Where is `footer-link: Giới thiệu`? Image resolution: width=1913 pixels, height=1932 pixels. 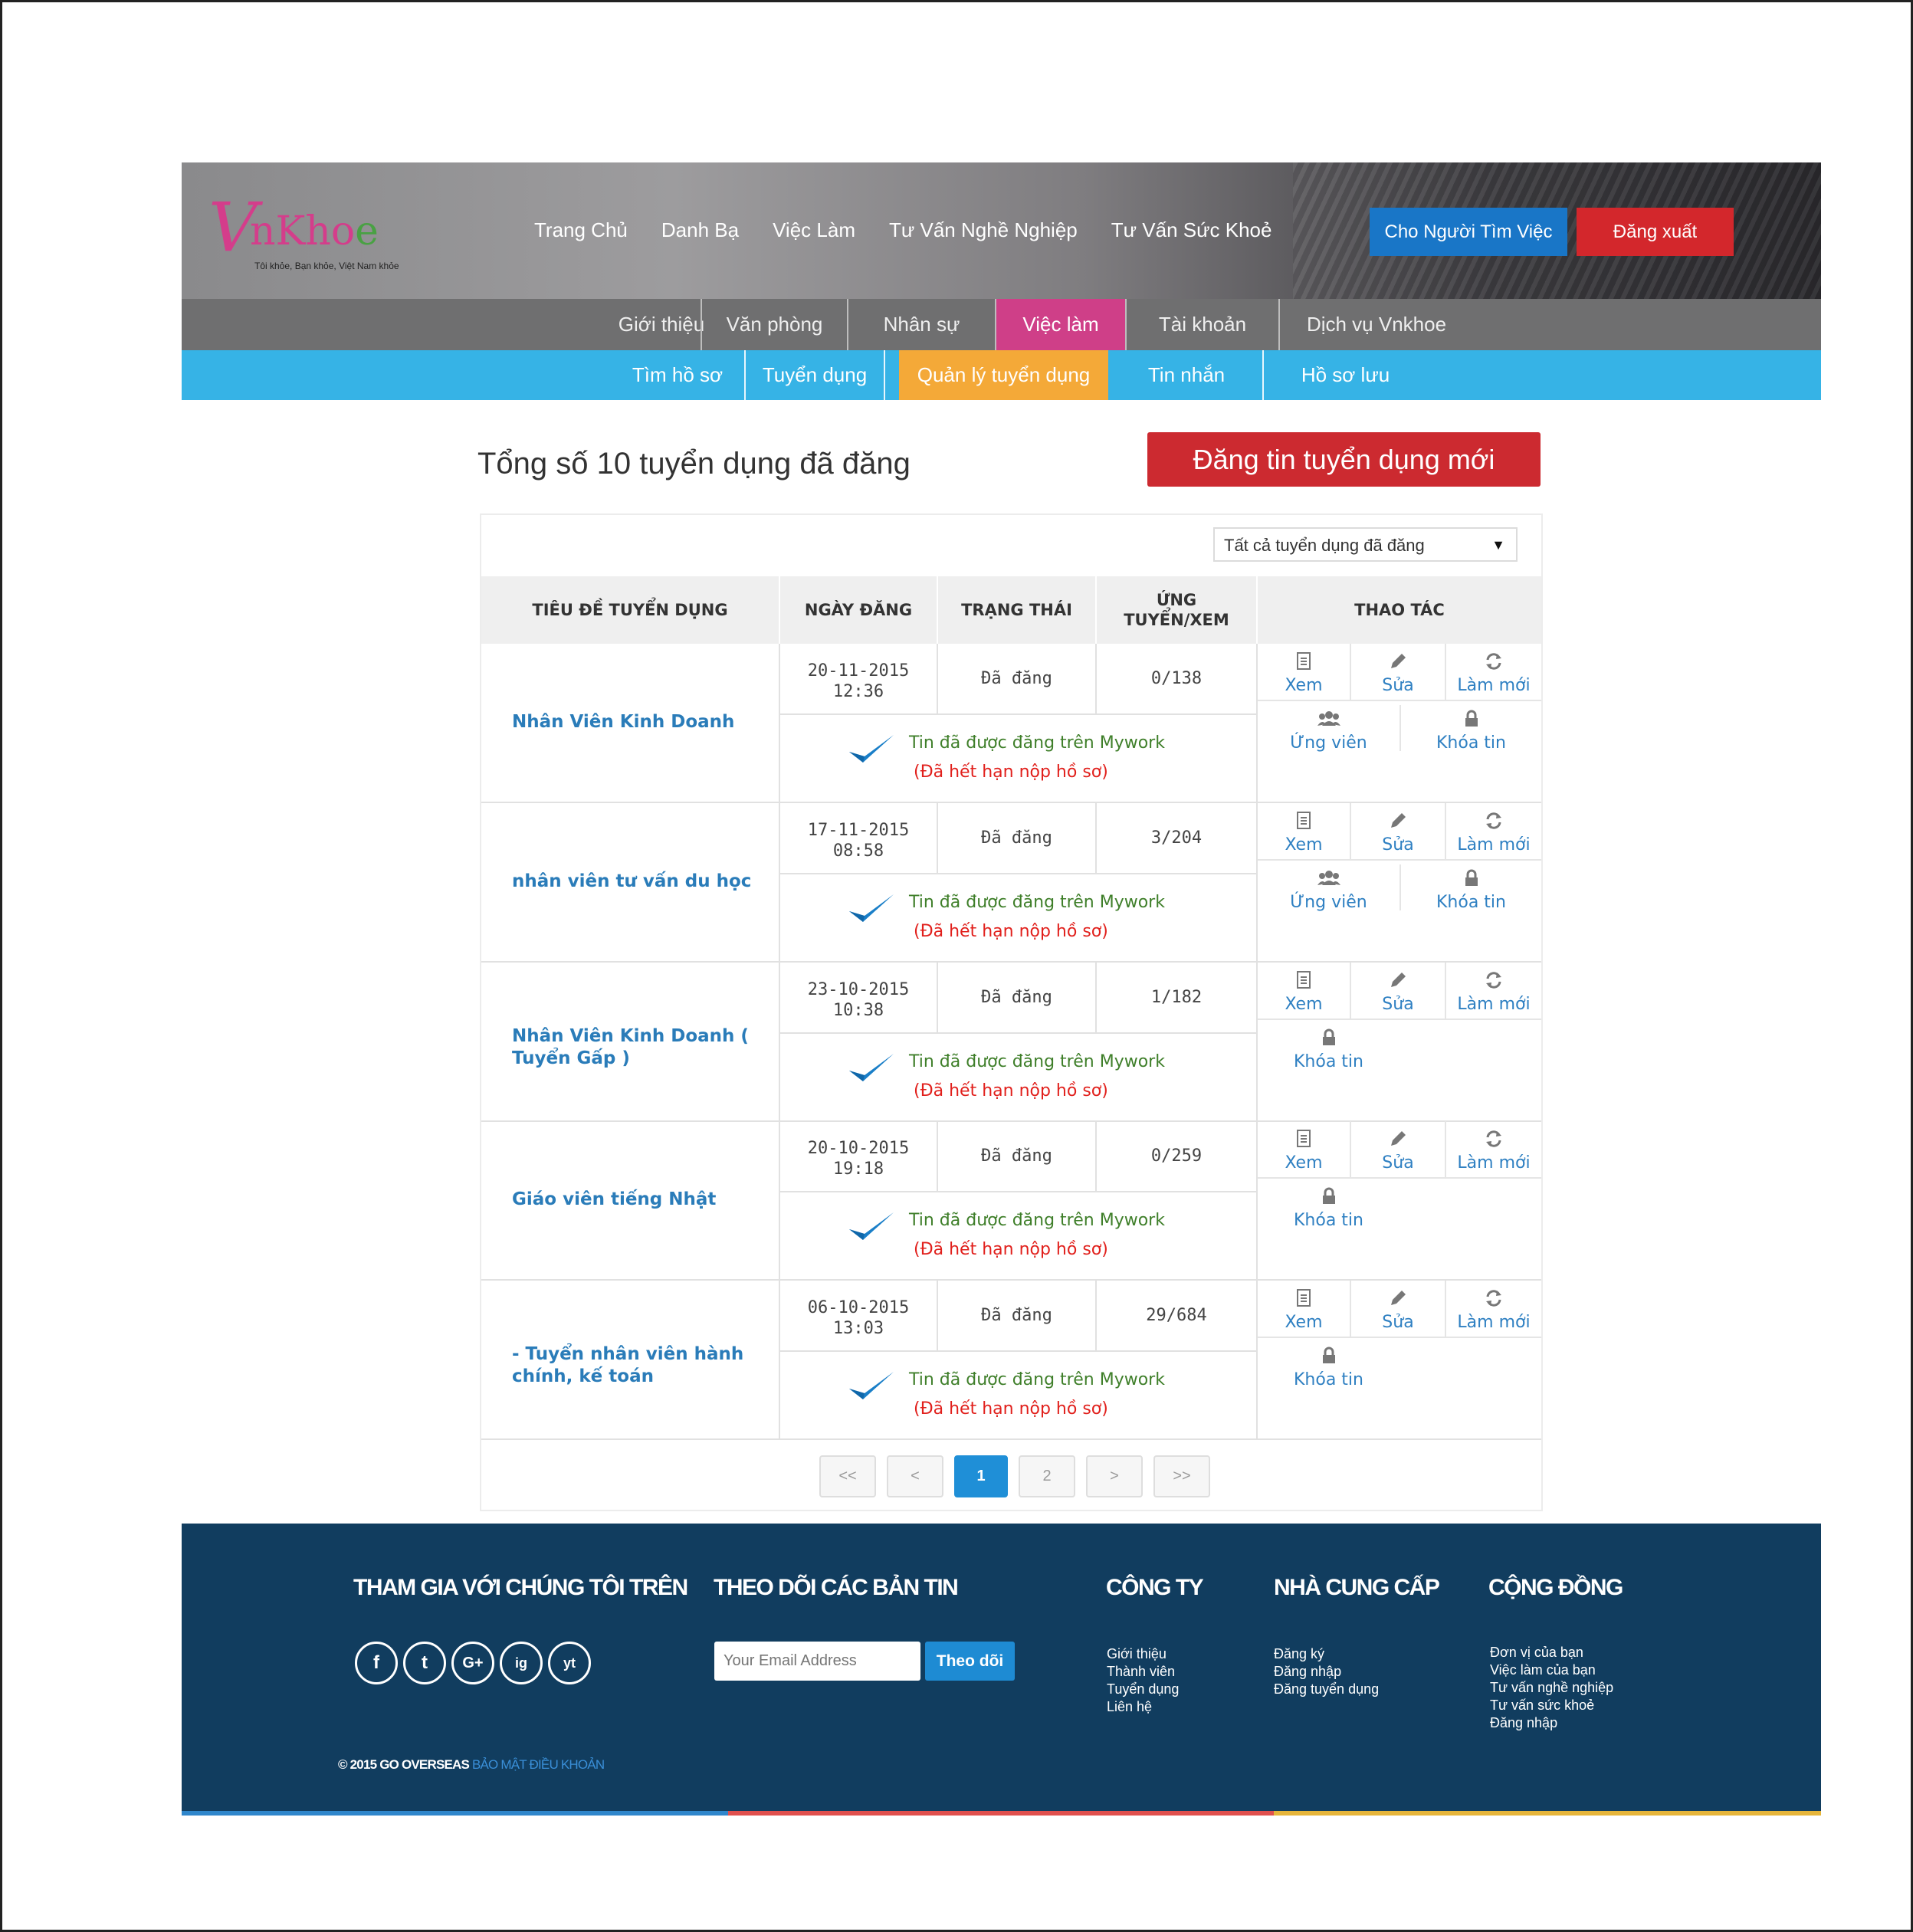
footer-link: Giới thiệu is located at coordinates (1143, 1654).